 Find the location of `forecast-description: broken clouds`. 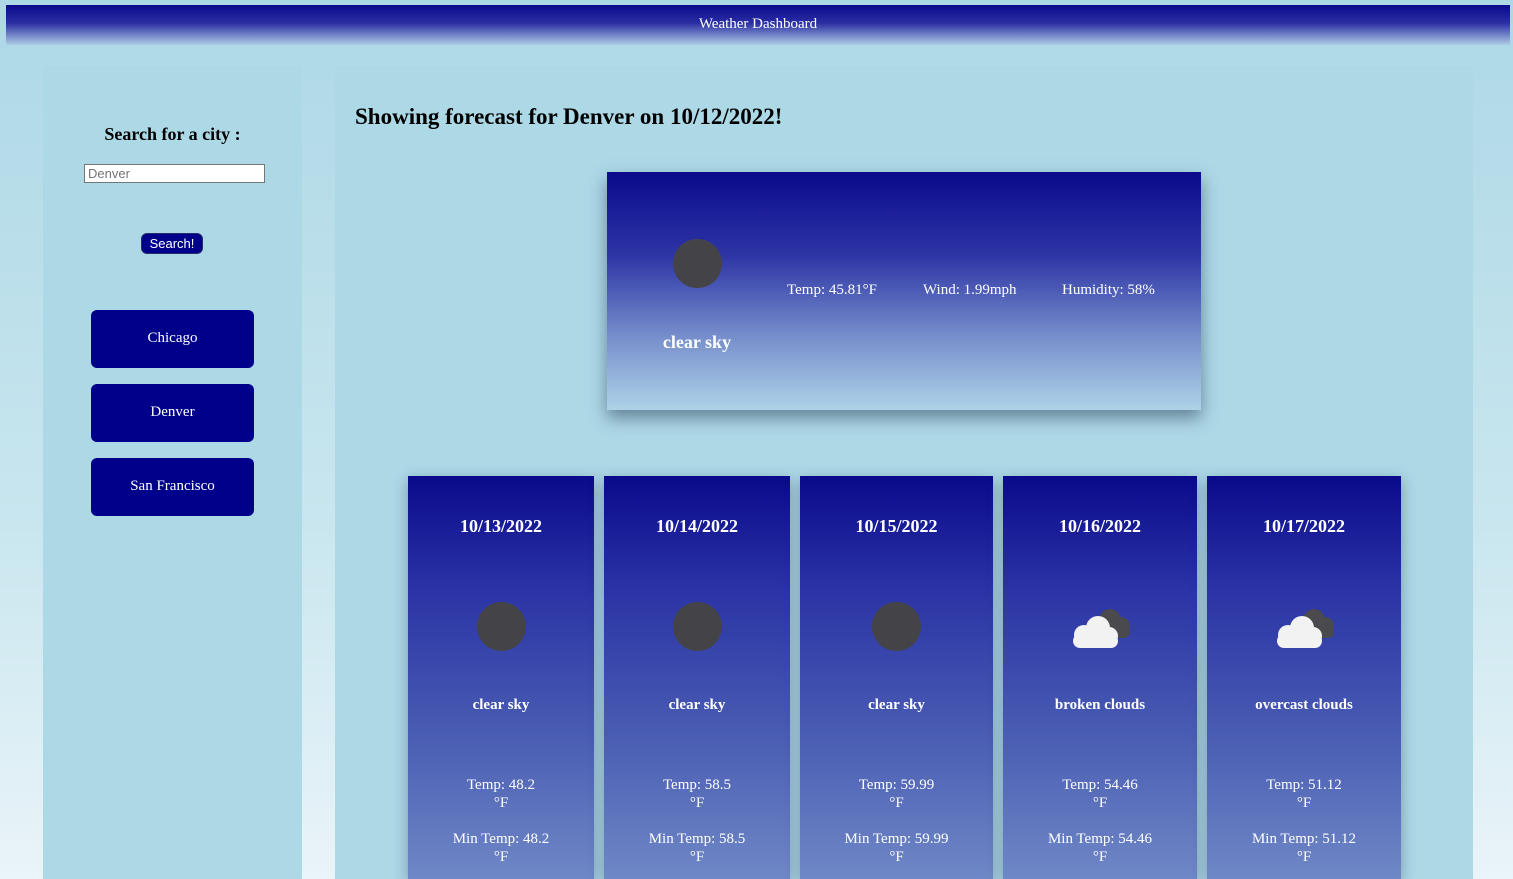

forecast-description: broken clouds is located at coordinates (1100, 705).